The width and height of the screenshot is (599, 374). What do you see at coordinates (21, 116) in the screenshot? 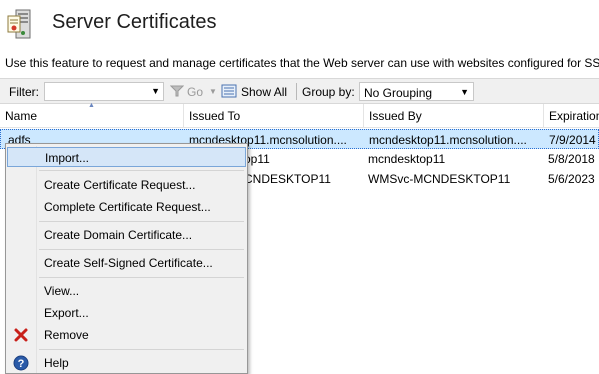
I see `column-header-label: Name` at bounding box center [21, 116].